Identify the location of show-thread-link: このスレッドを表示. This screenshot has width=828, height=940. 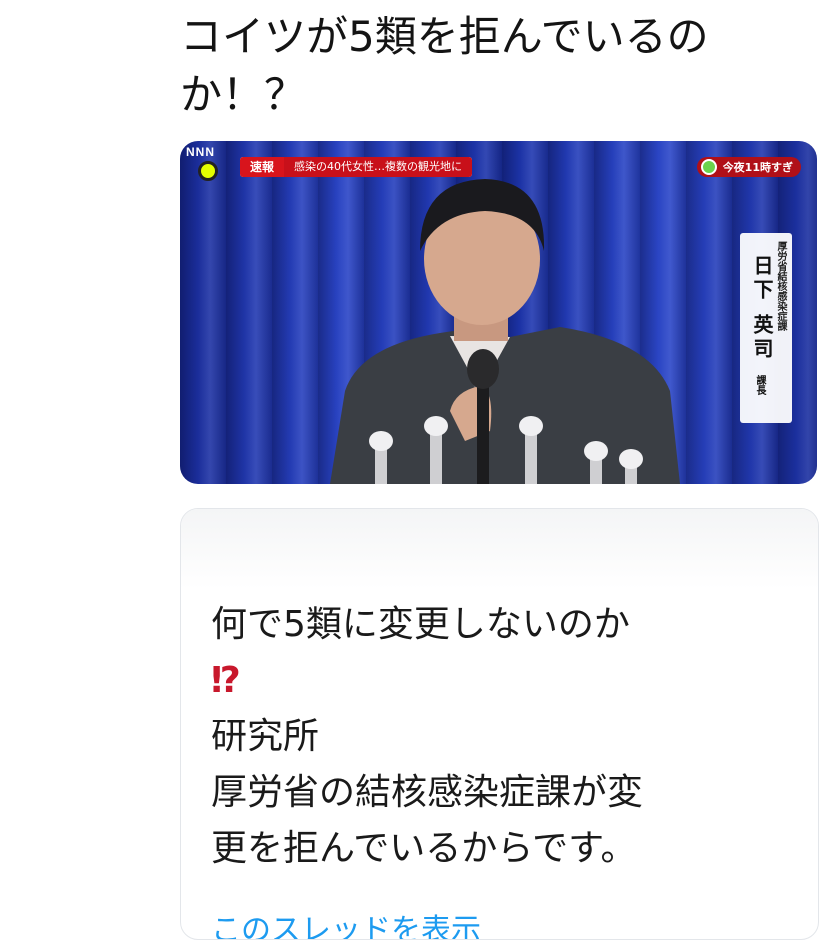
(346, 922).